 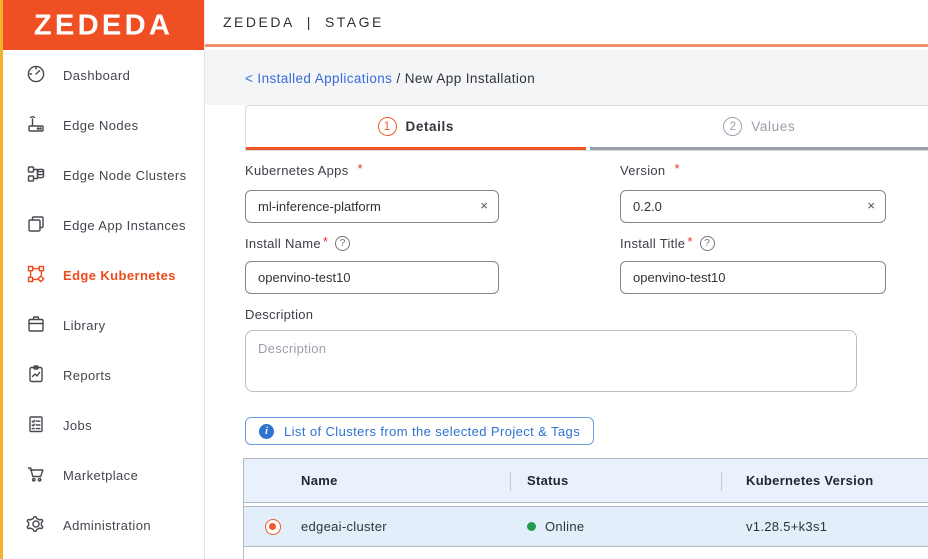 What do you see at coordinates (484, 205) in the screenshot?
I see `clear-kubernetes-apps-icon: ×` at bounding box center [484, 205].